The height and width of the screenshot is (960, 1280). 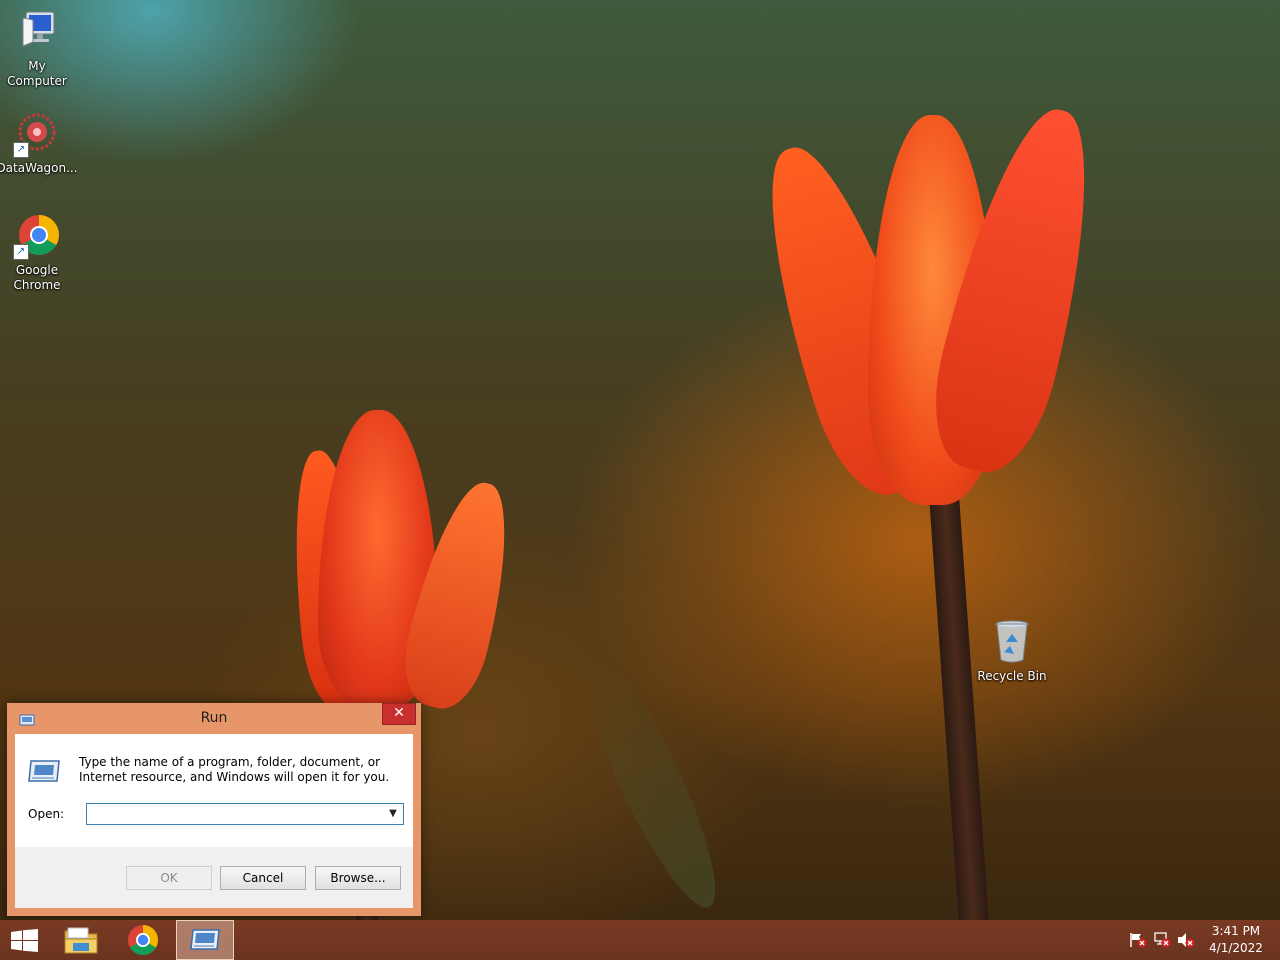 I want to click on datawagon-icon: ↗, so click(x=37, y=134).